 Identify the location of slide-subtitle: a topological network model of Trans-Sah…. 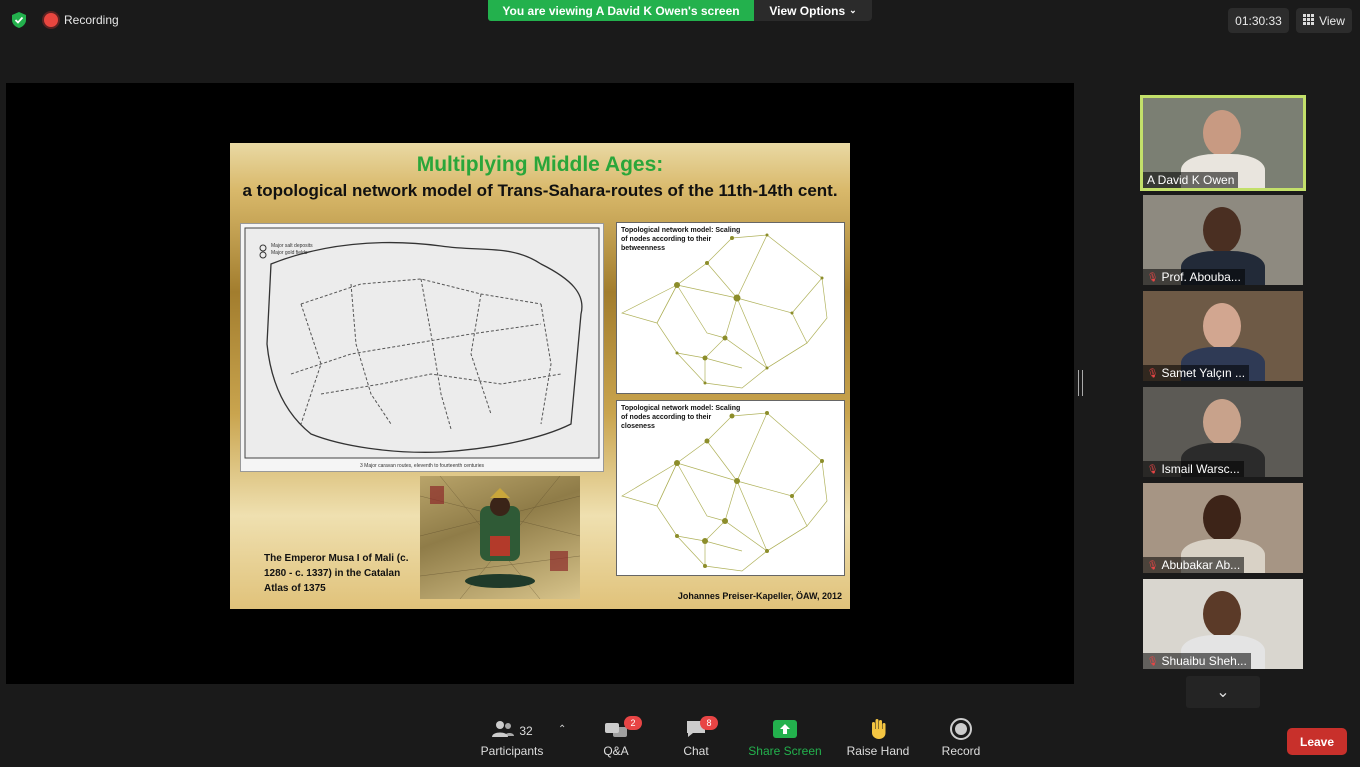
(540, 190).